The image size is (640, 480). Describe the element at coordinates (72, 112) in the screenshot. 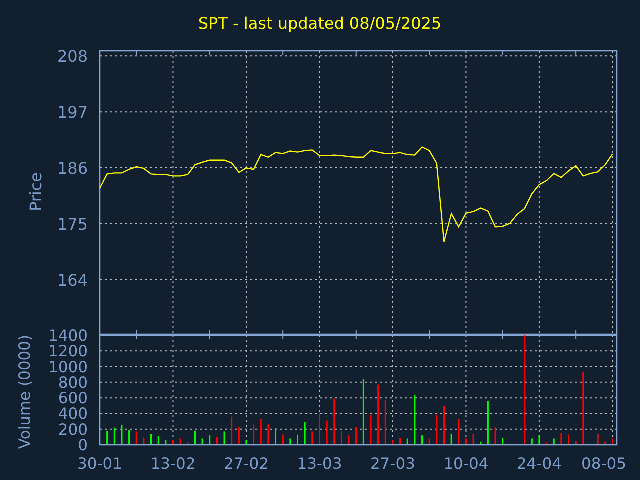

I see `tick-label: 197` at that location.